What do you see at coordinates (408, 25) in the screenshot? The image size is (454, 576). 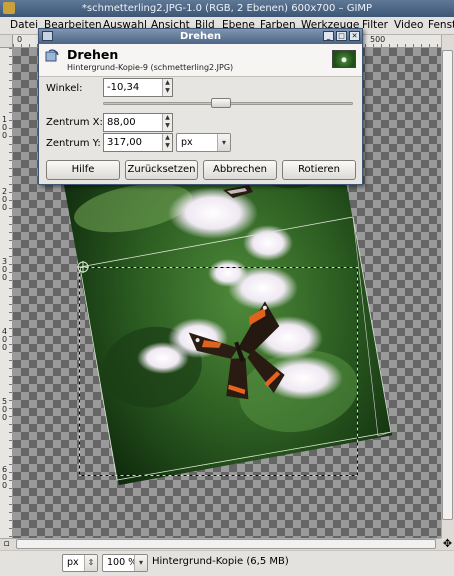 I see `menu-video: Video` at bounding box center [408, 25].